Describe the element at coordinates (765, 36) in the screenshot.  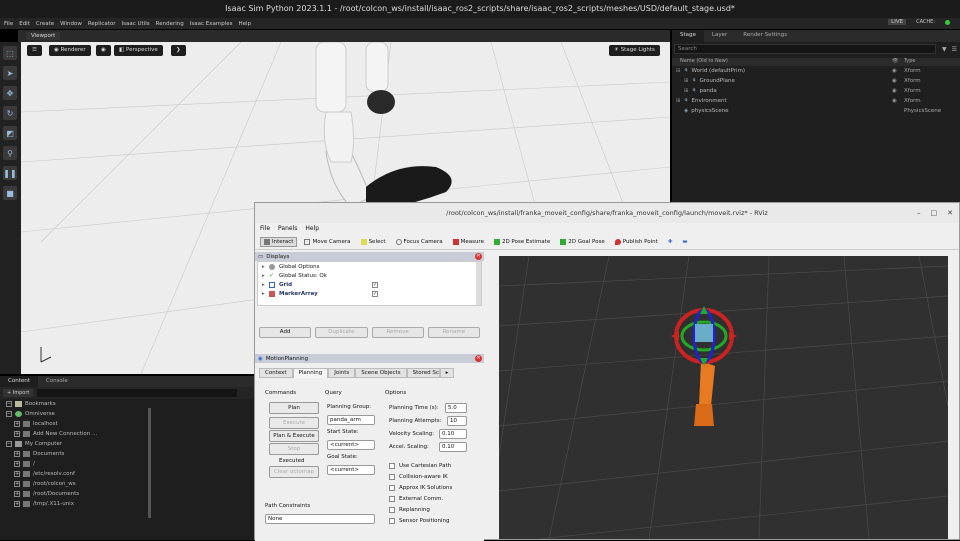
I see `tab-render-settings: Render Settings` at that location.